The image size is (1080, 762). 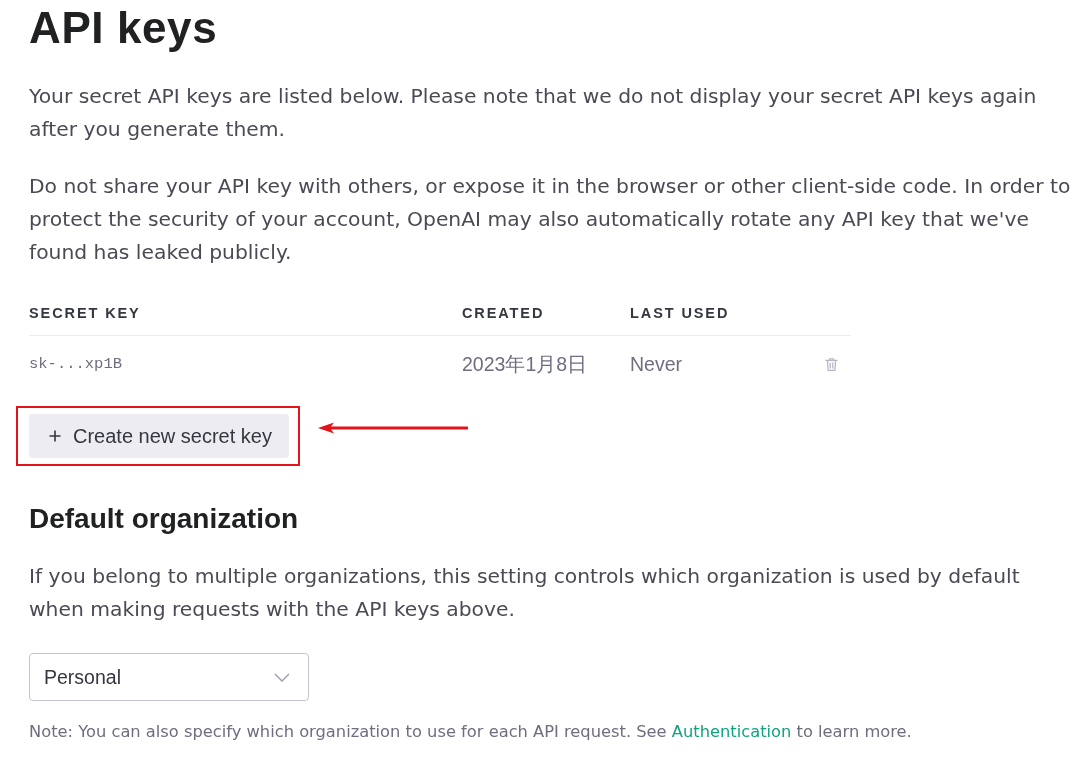 What do you see at coordinates (282, 677) in the screenshot?
I see `chevron-down-icon` at bounding box center [282, 677].